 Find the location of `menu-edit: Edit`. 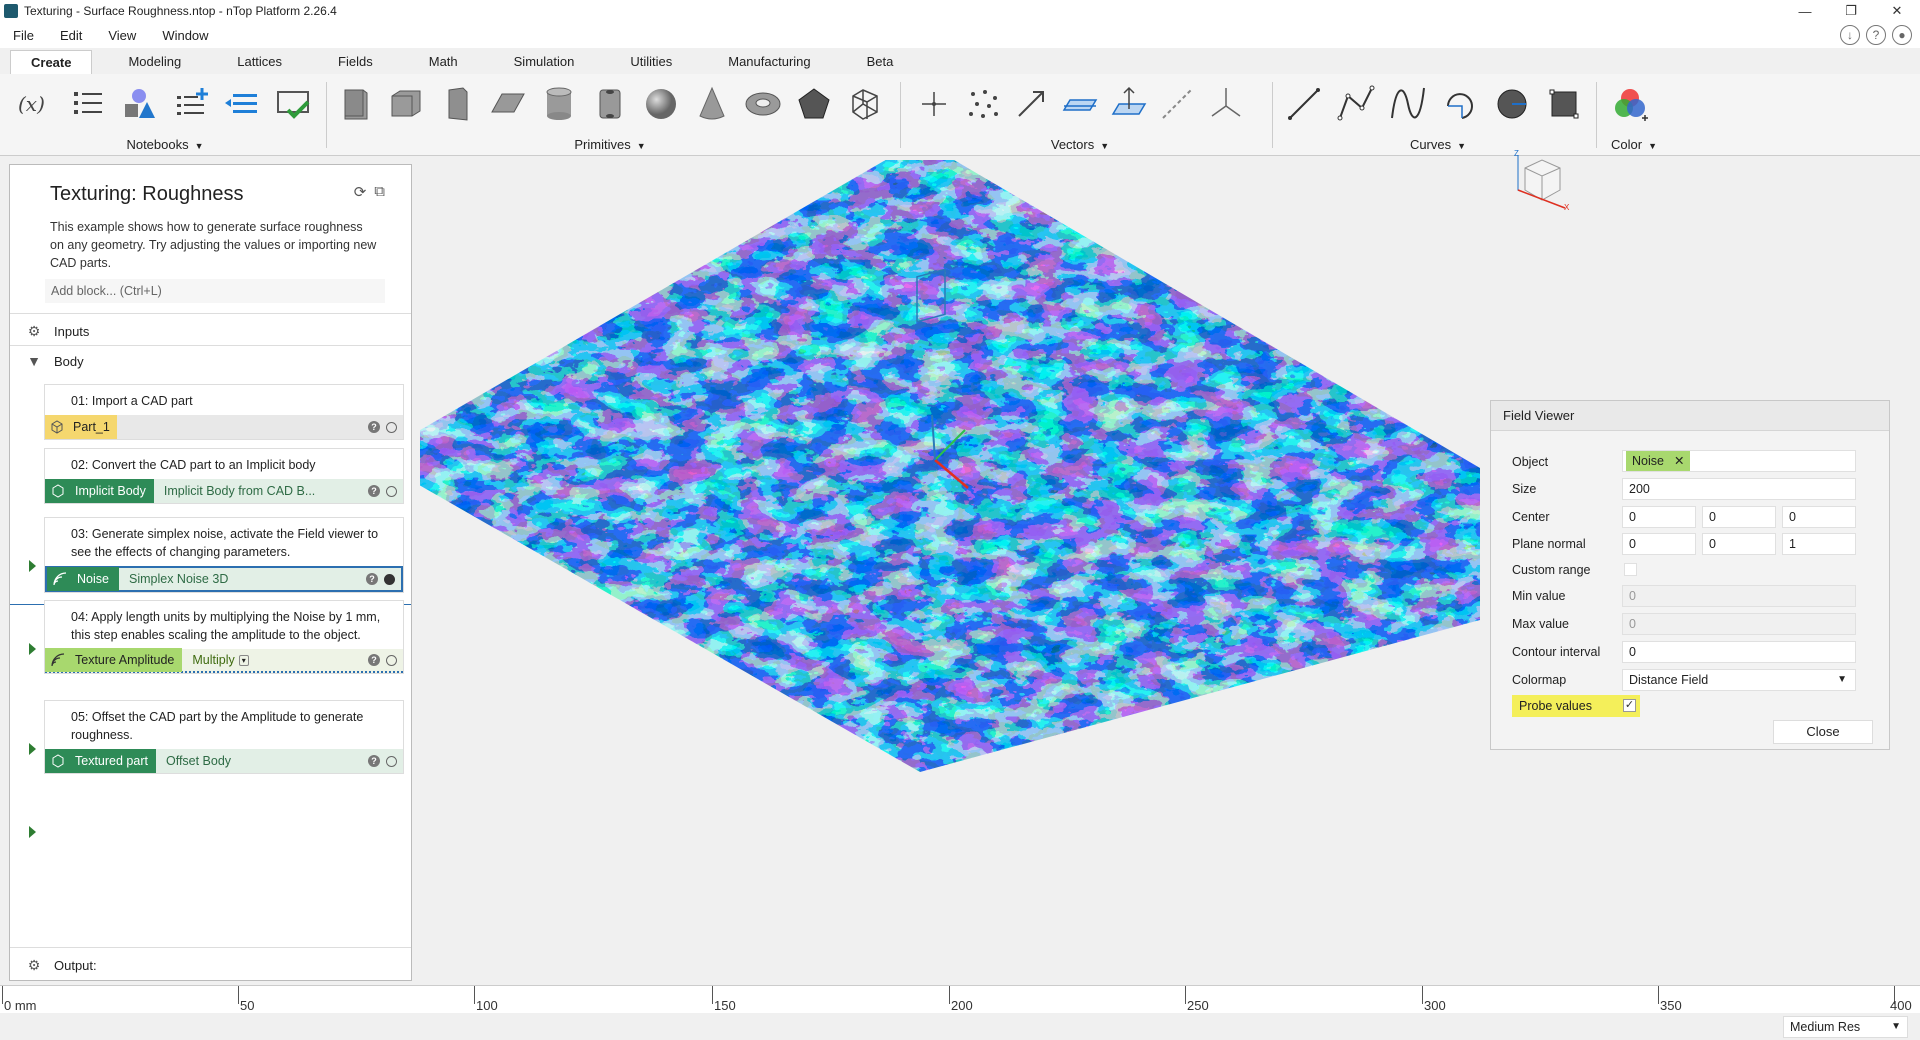

menu-edit: Edit is located at coordinates (71, 35).